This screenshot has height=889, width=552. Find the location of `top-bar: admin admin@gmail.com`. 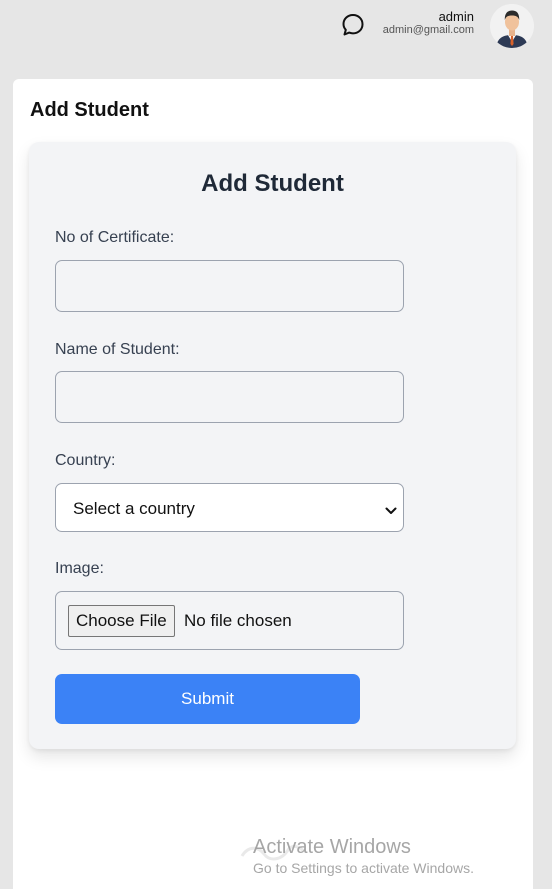

top-bar: admin admin@gmail.com is located at coordinates (276, 28).